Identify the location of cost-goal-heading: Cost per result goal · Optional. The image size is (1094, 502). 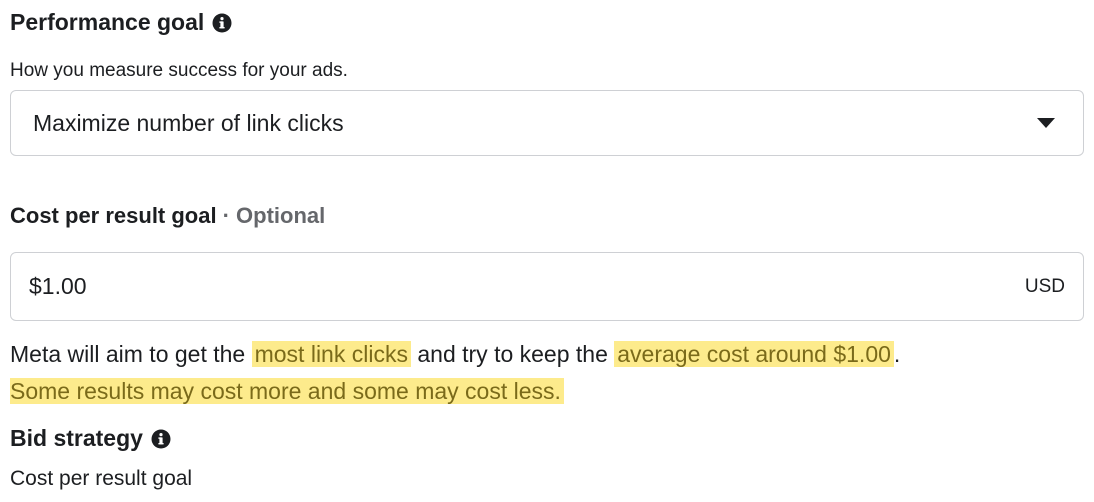
(167, 216).